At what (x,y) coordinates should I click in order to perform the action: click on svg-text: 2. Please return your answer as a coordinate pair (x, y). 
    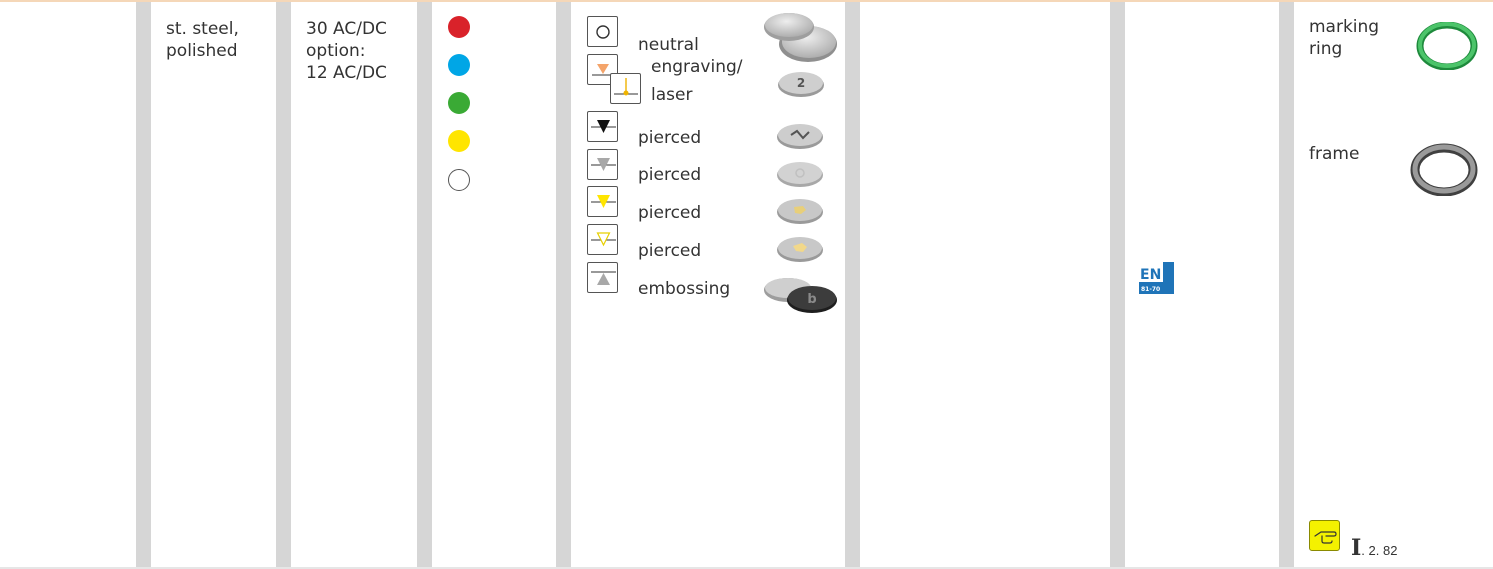
    Looking at the image, I should click on (801, 83).